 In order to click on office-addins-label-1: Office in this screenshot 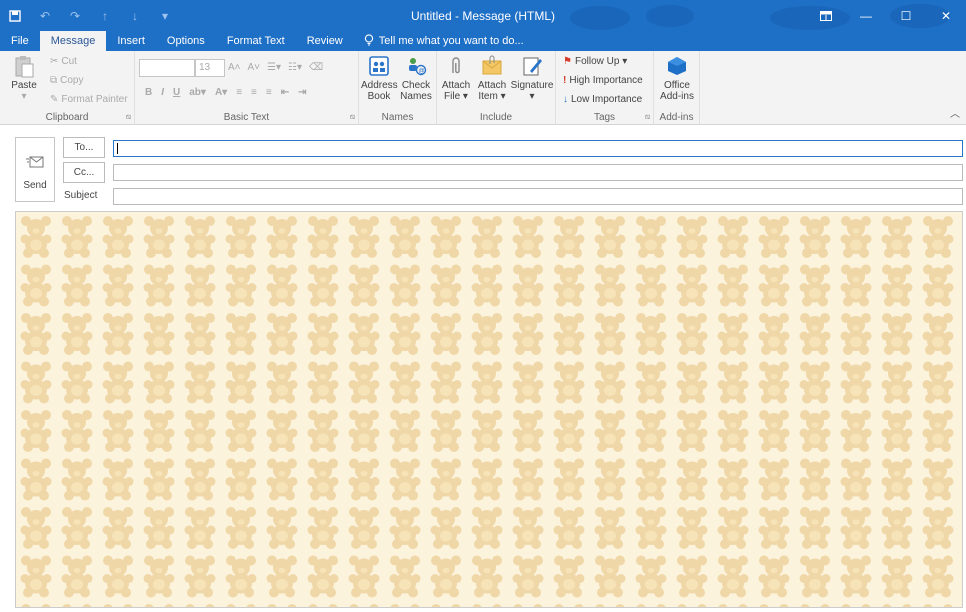, I will do `click(677, 85)`.